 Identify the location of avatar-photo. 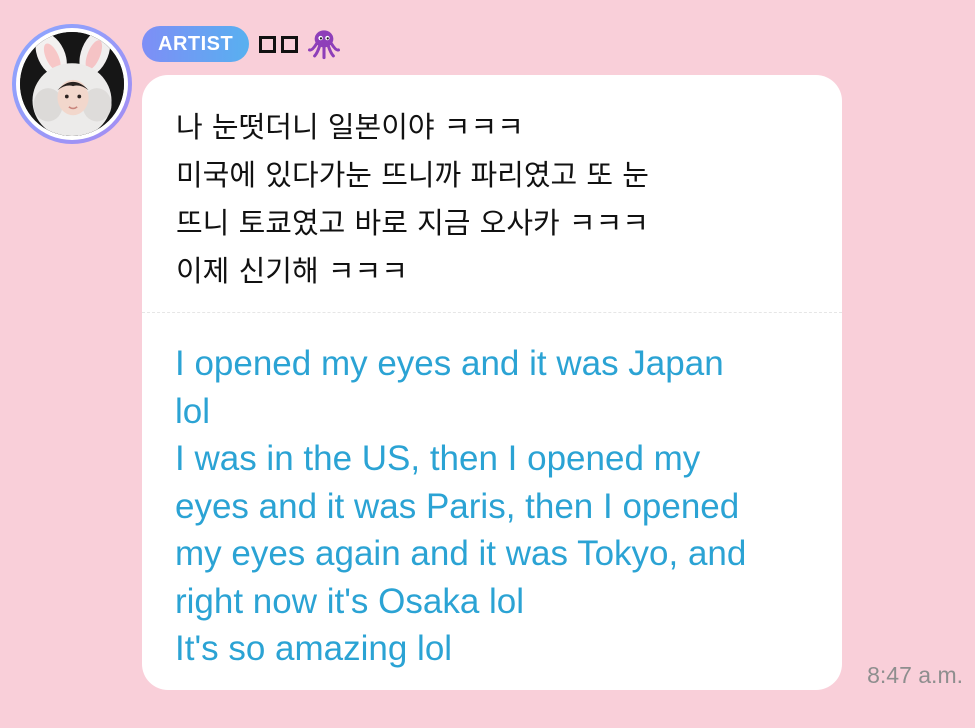
(72, 84).